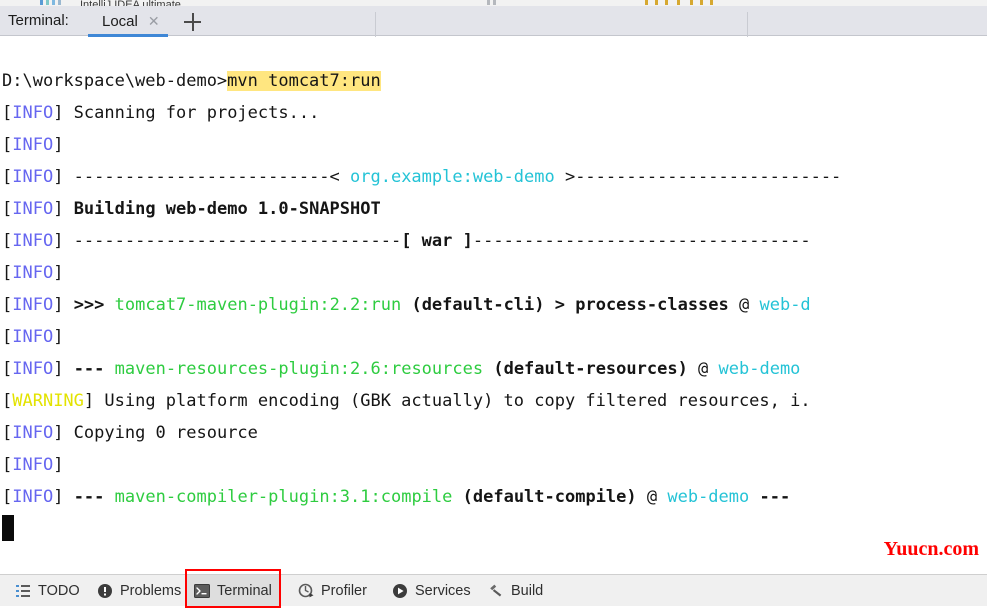 This screenshot has height=608, width=987. Describe the element at coordinates (202, 591) in the screenshot. I see `terminal-icon` at that location.